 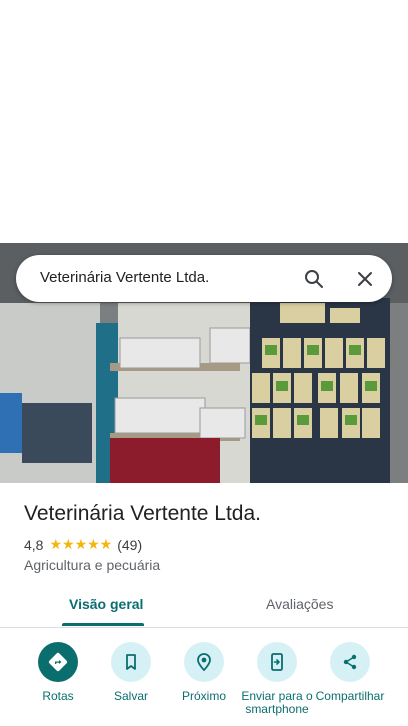 I want to click on place-category: Agricultura e pecuária, so click(x=92, y=565).